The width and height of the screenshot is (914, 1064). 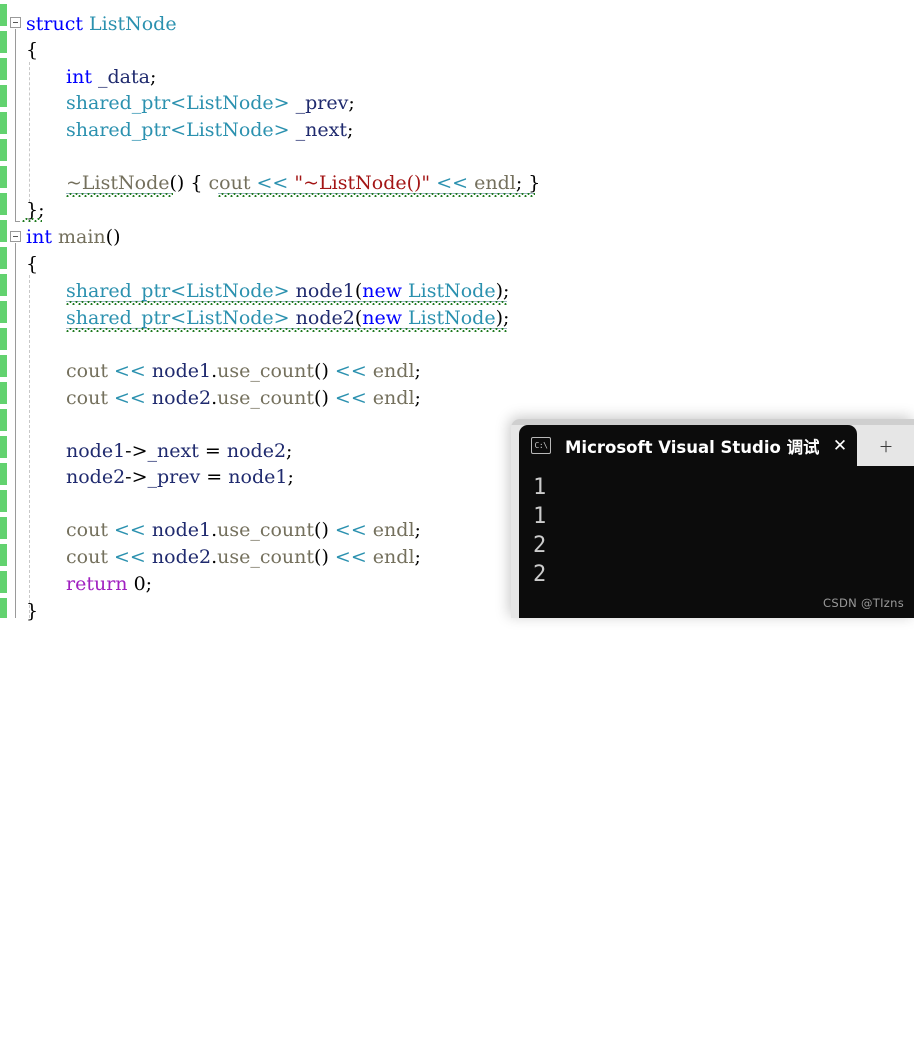 What do you see at coordinates (118, 183) in the screenshot?
I see `token-destructor: ~ListNode` at bounding box center [118, 183].